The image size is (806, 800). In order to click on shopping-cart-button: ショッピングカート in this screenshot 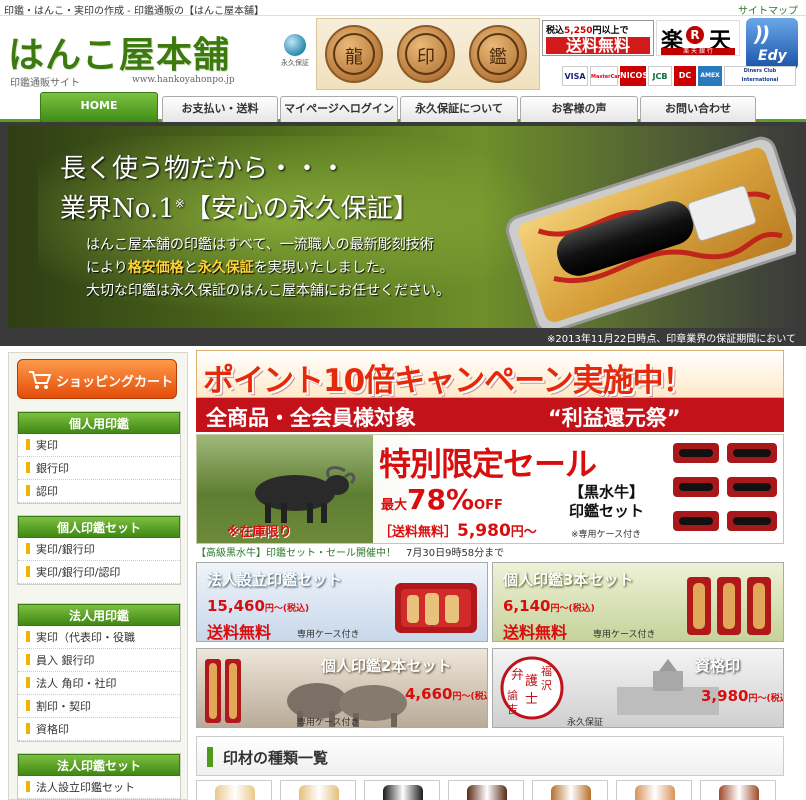, I will do `click(97, 379)`.